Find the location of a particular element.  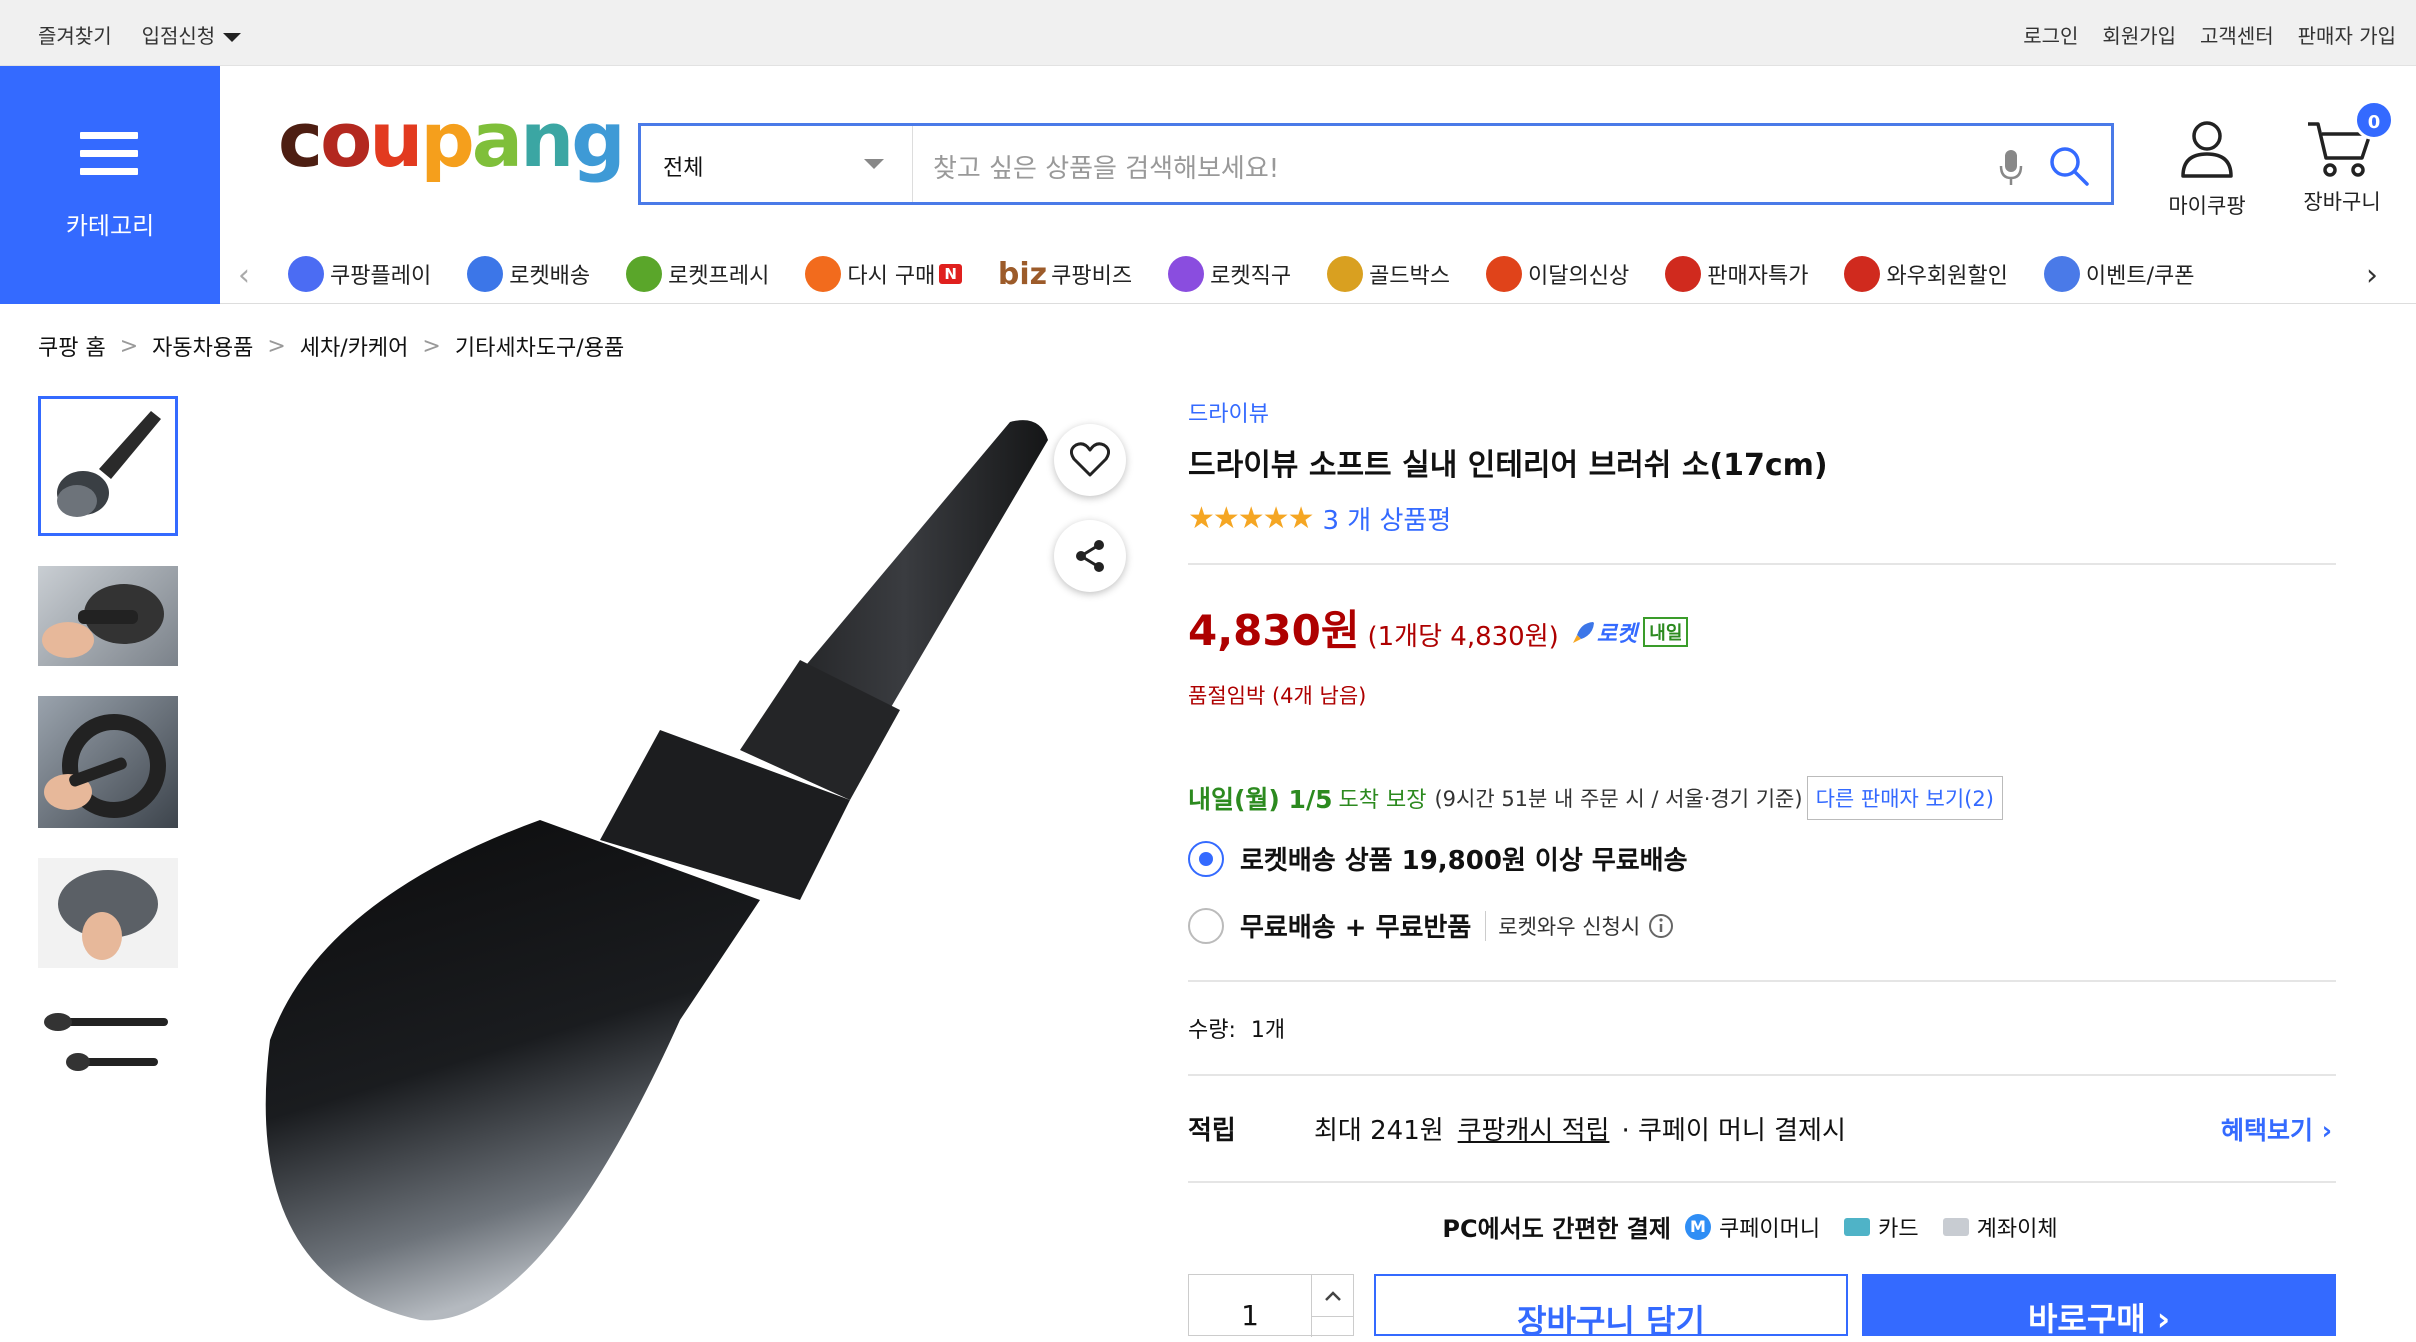

nav-item-label: 다시 구매 is located at coordinates (891, 276).